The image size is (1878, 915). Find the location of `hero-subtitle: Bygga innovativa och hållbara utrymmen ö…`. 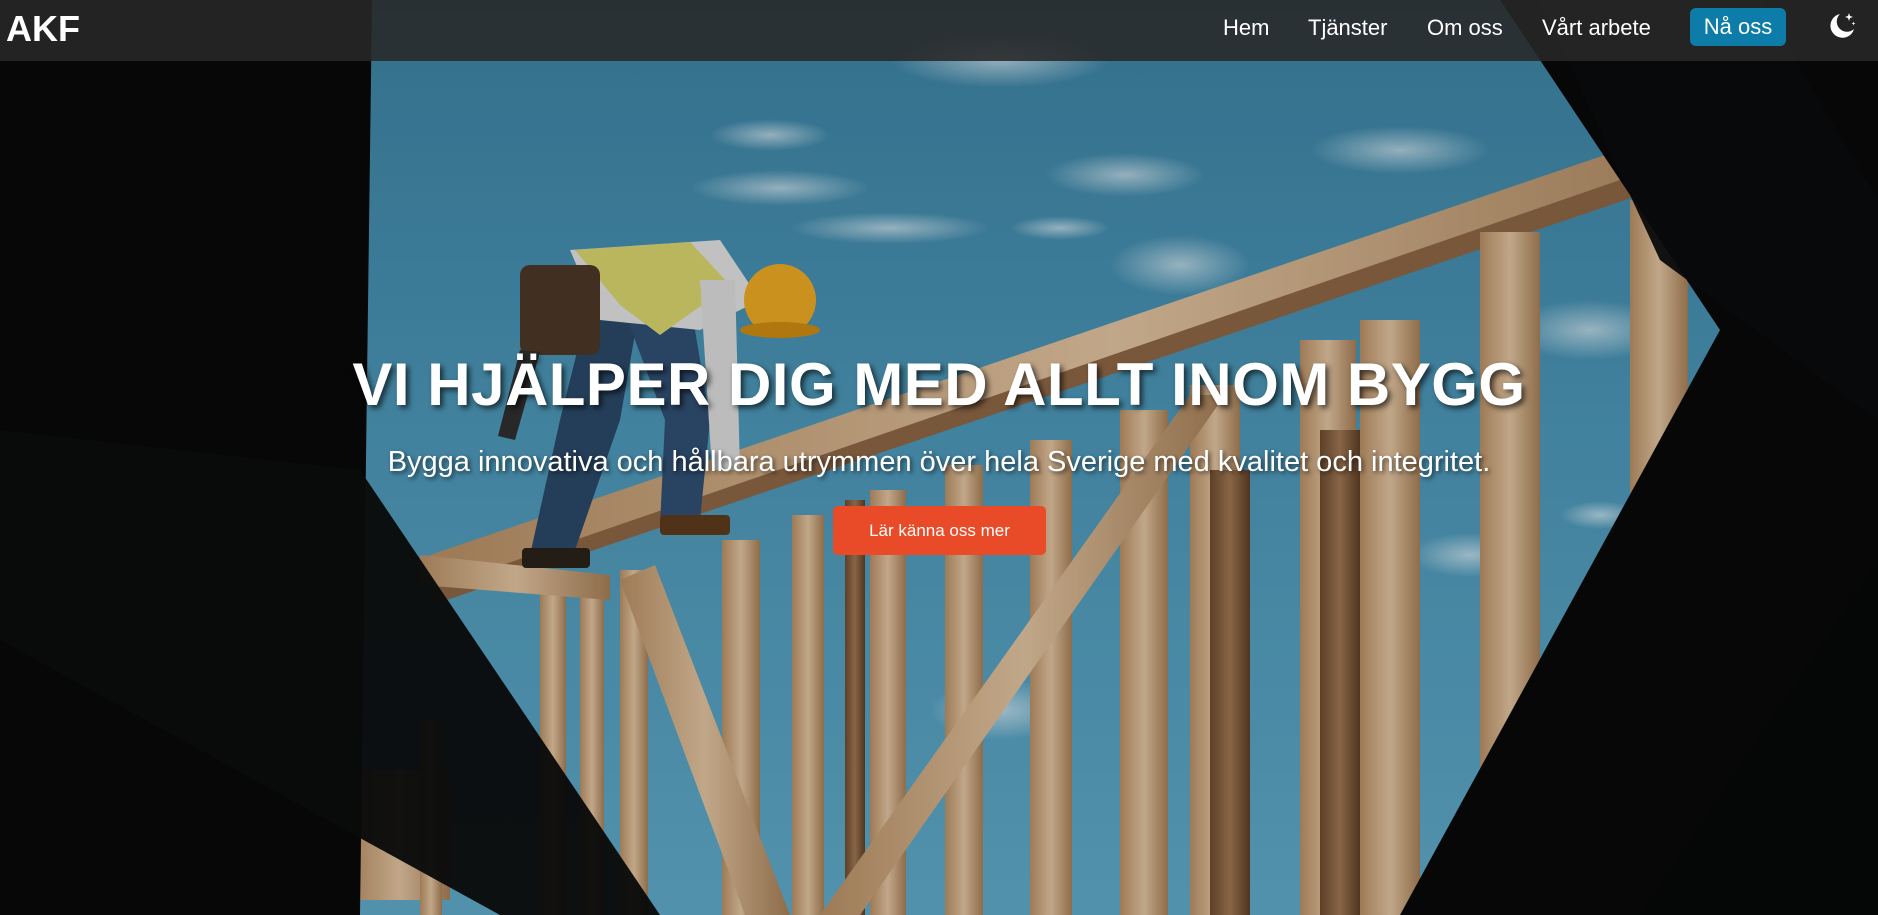

hero-subtitle: Bygga innovativa och hållbara utrymmen ö… is located at coordinates (939, 462).